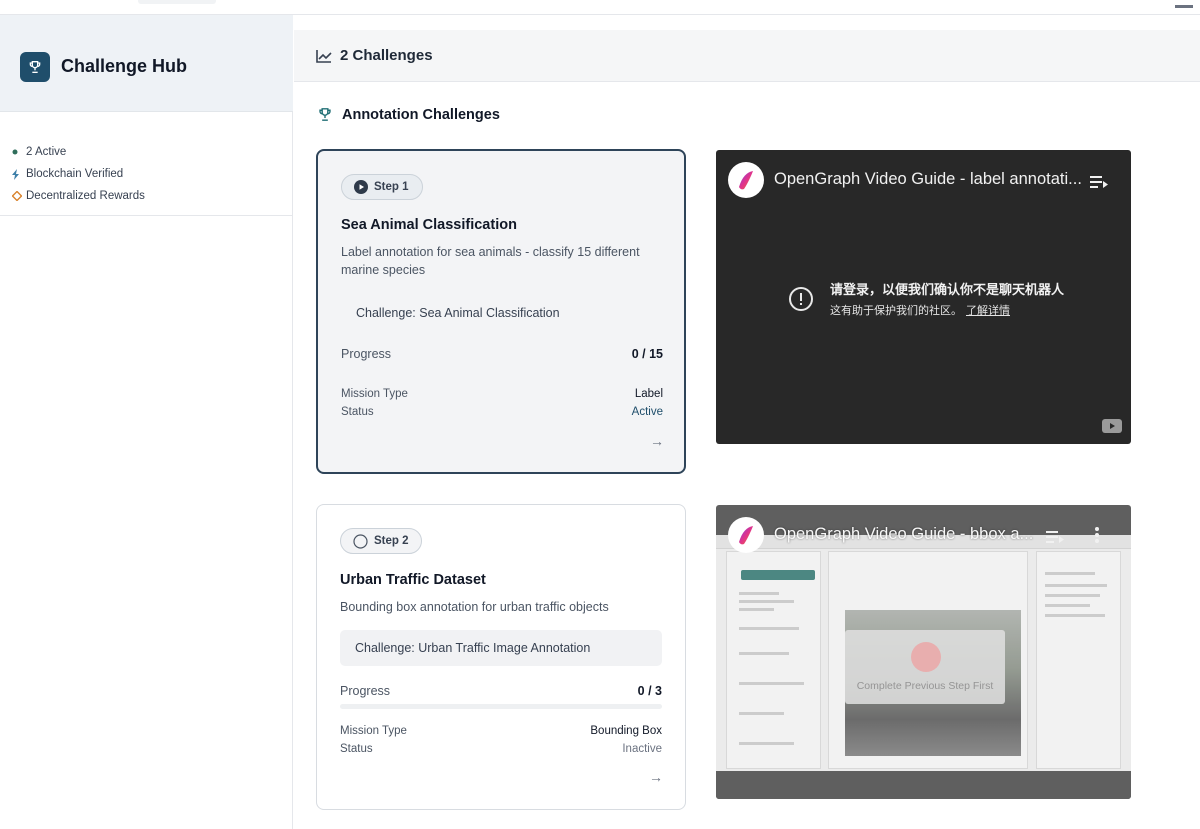 The image size is (1200, 829). I want to click on thumbnail-button, so click(778, 575).